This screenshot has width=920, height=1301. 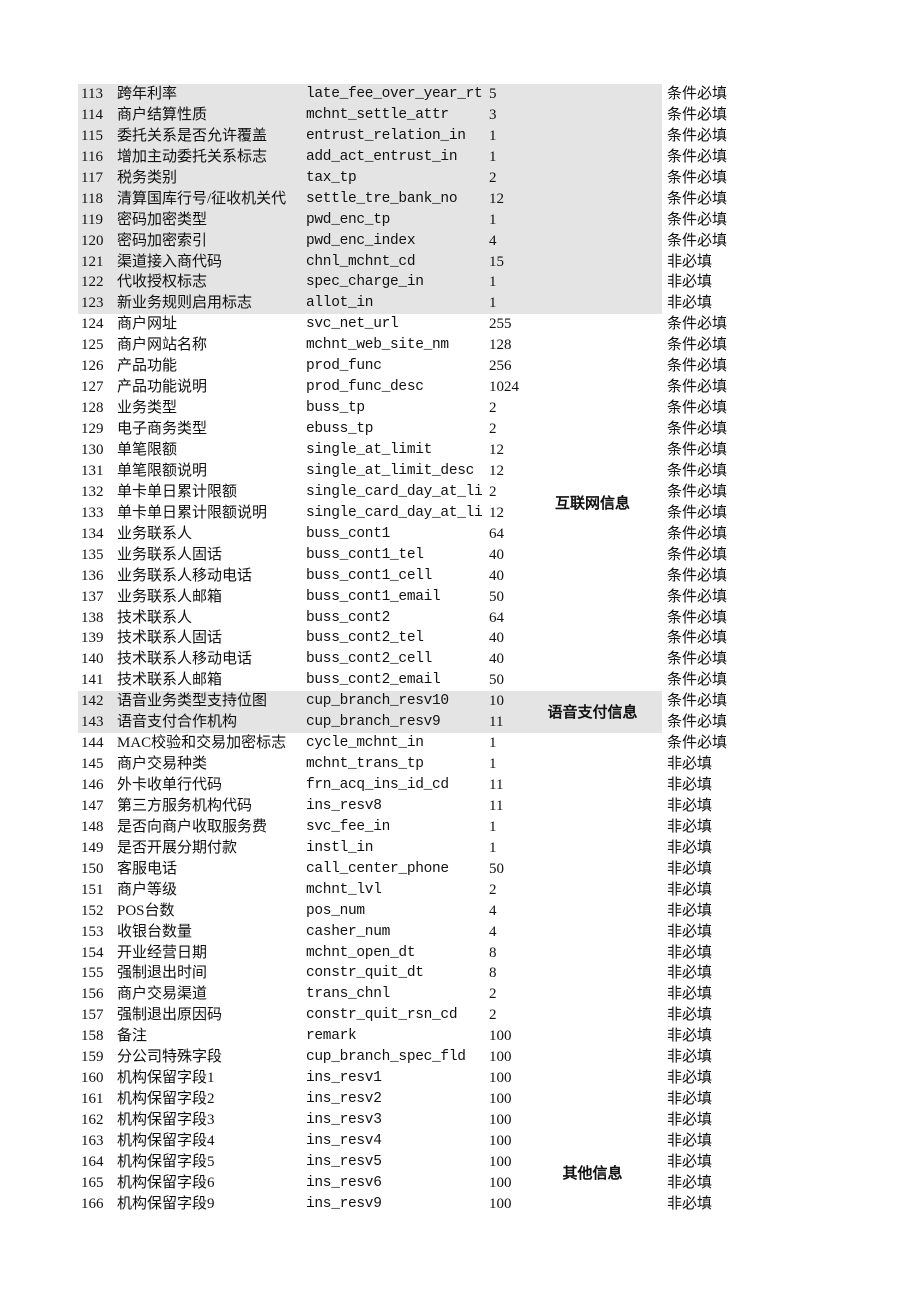 I want to click on row-number: 137, so click(x=92, y=596).